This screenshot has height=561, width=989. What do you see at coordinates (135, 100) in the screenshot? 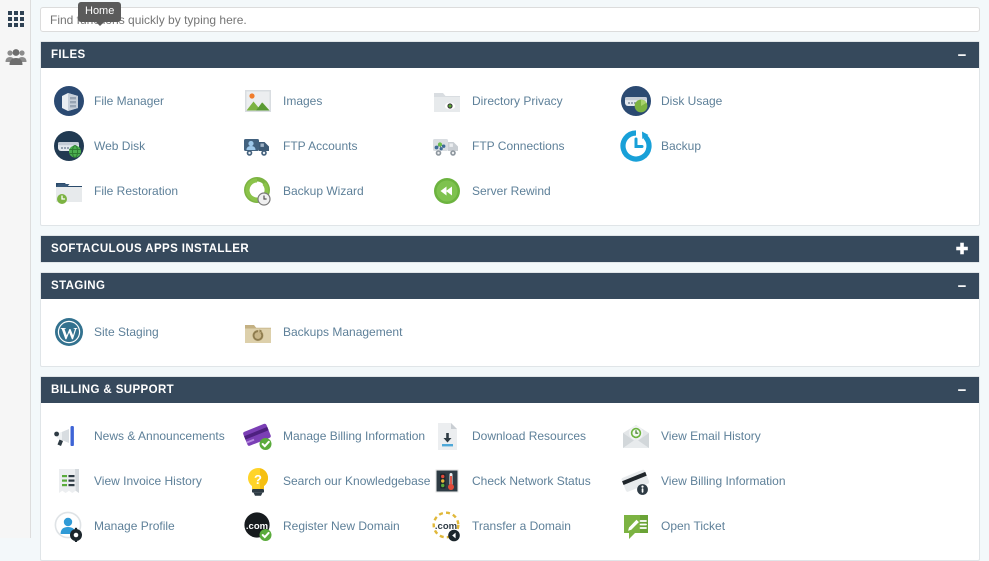
I see `item-file-manager: File Manager` at bounding box center [135, 100].